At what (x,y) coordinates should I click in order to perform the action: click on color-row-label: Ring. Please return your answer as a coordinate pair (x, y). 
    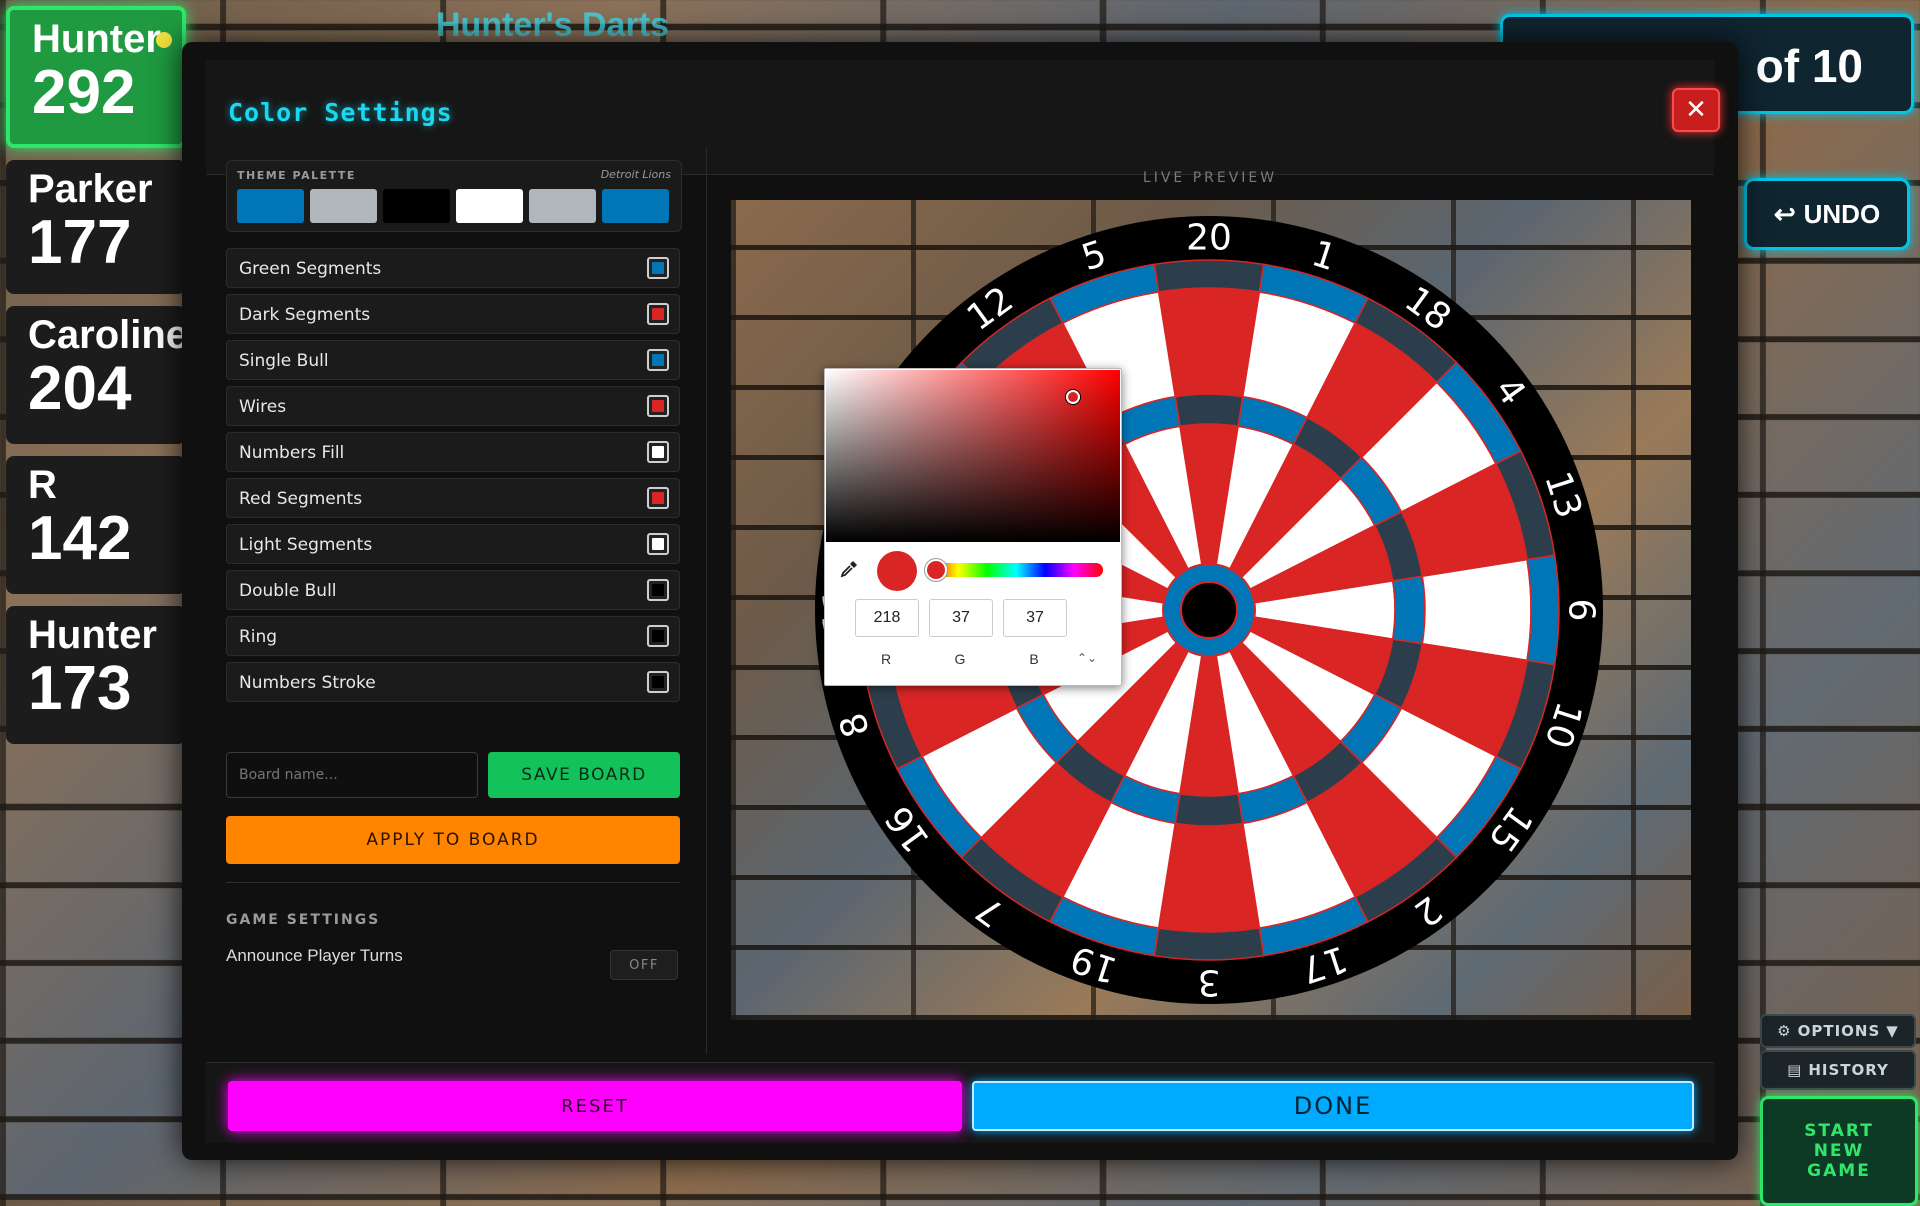
    Looking at the image, I should click on (258, 637).